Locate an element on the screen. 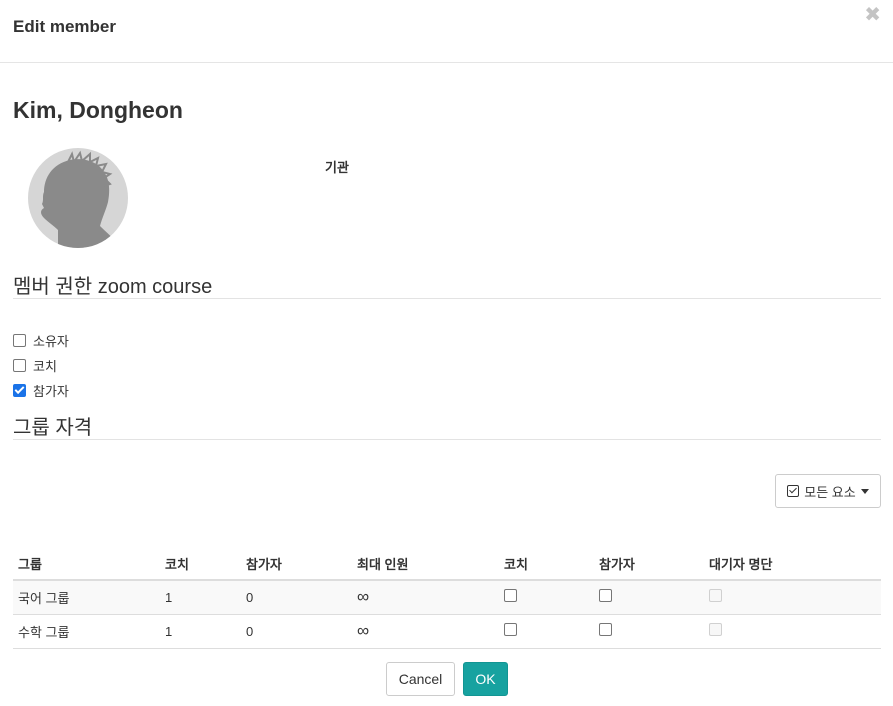 This screenshot has width=893, height=706. dialog-title: Edit member is located at coordinates (64, 26).